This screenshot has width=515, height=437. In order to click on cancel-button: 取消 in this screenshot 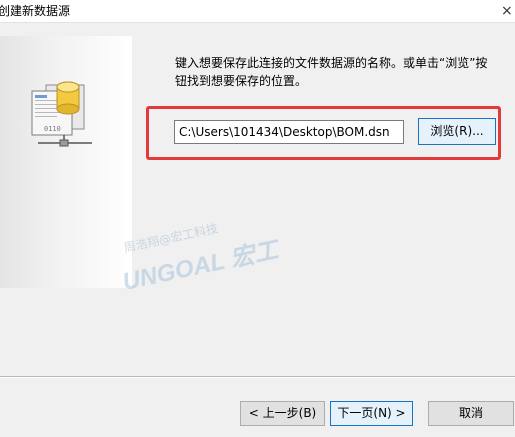, I will do `click(471, 413)`.